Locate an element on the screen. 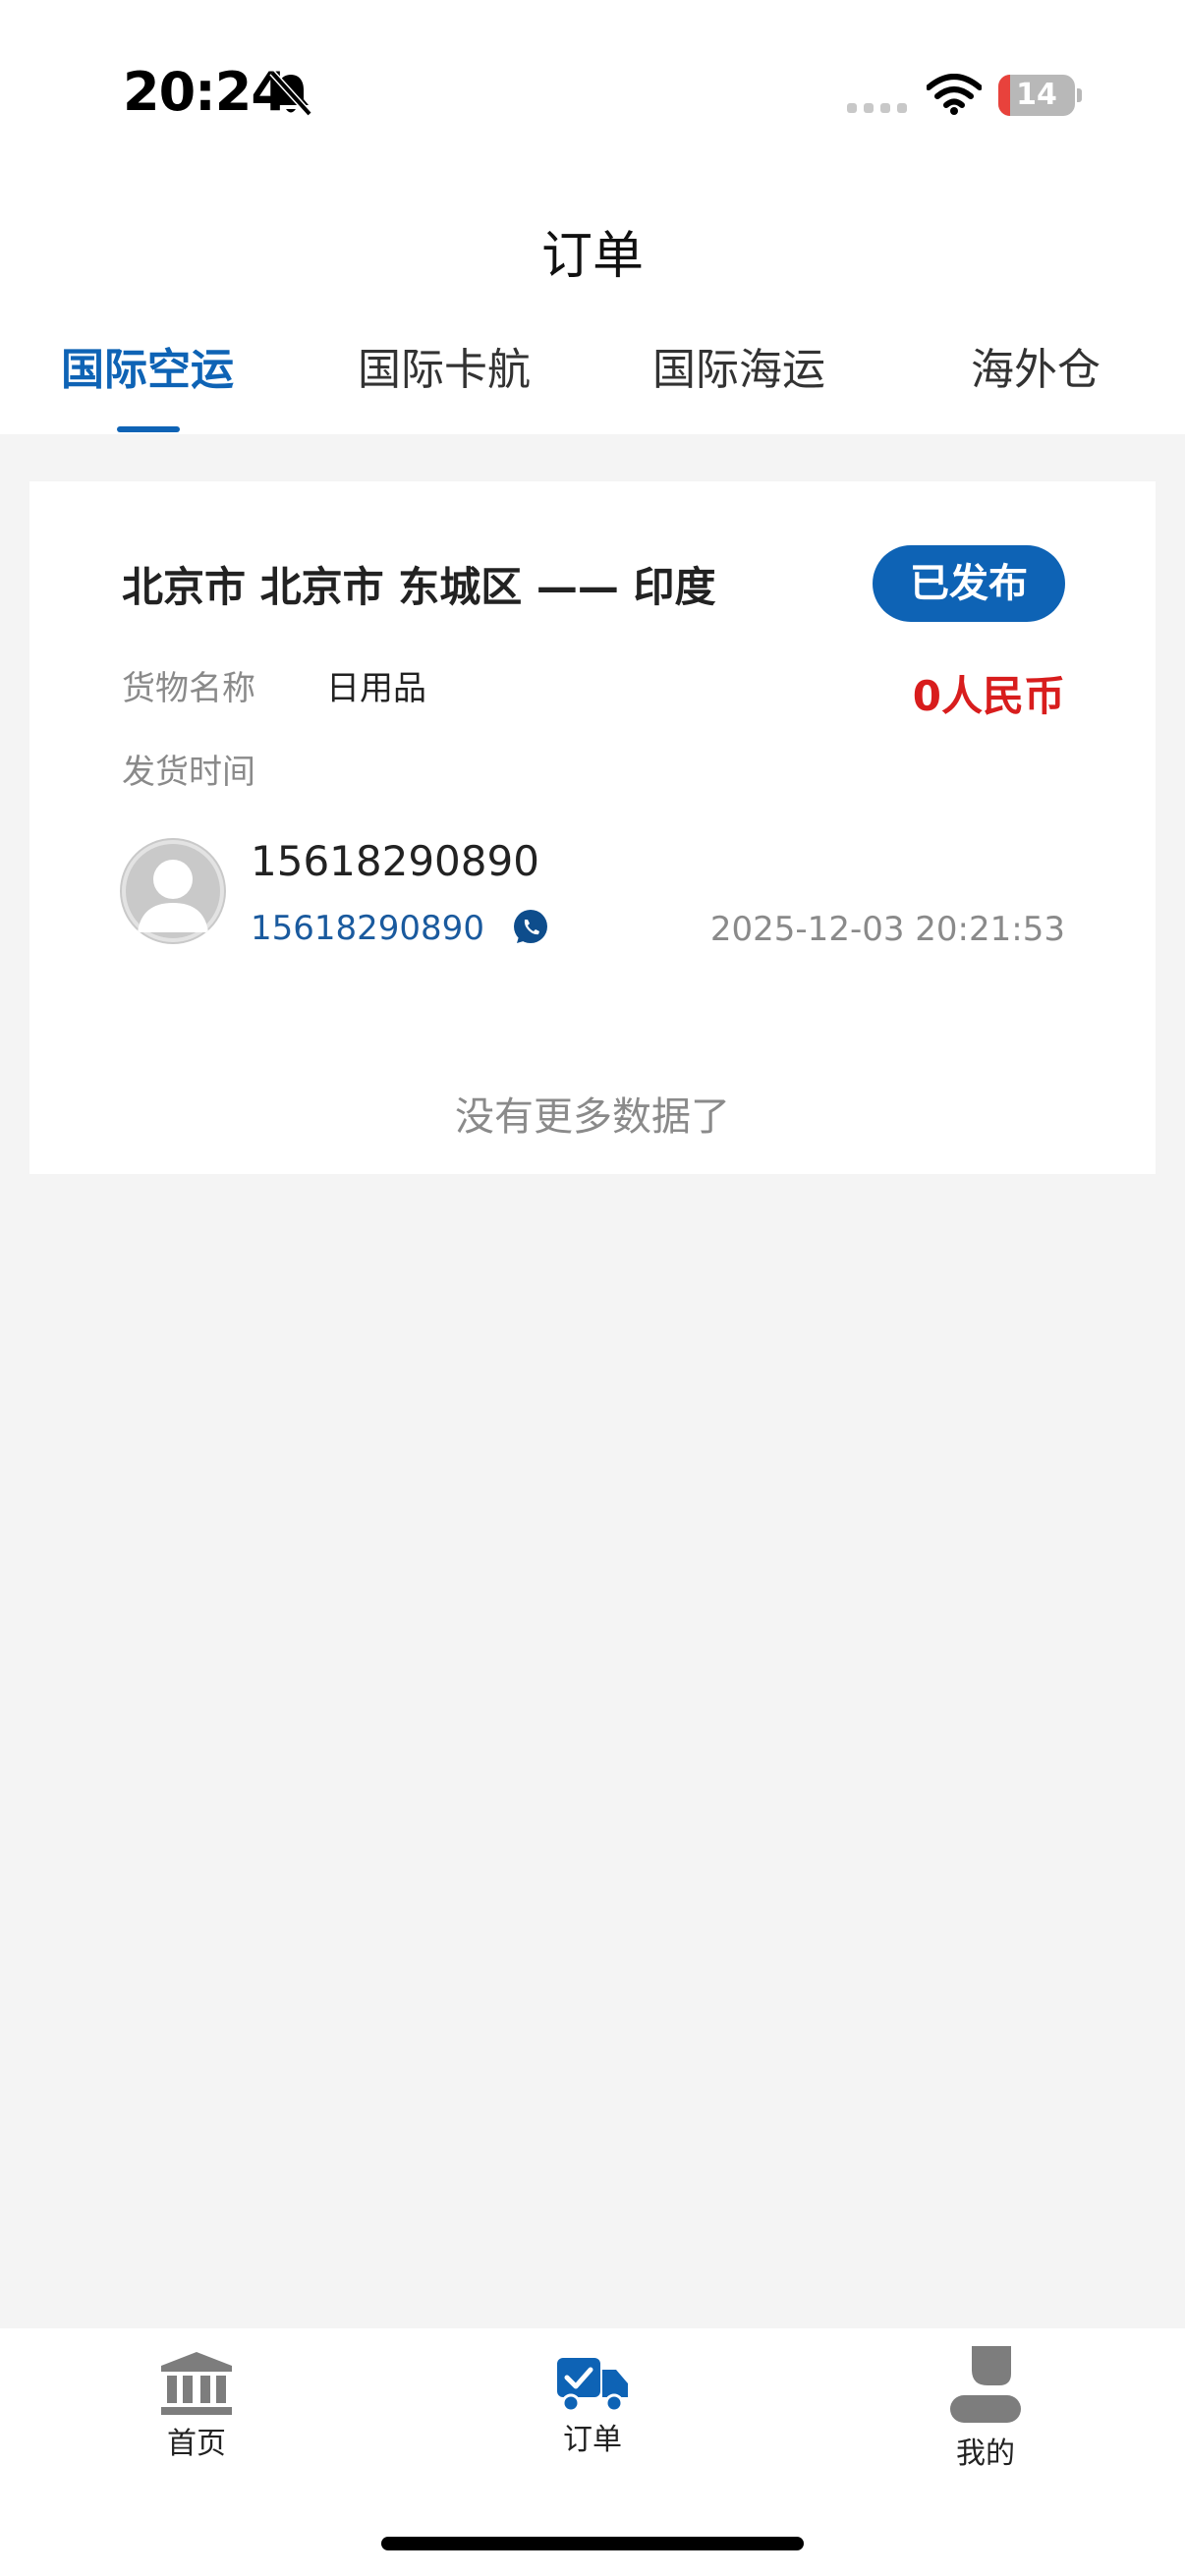 The width and height of the screenshot is (1185, 2576). contact-name: 15618290890 is located at coordinates (395, 861).